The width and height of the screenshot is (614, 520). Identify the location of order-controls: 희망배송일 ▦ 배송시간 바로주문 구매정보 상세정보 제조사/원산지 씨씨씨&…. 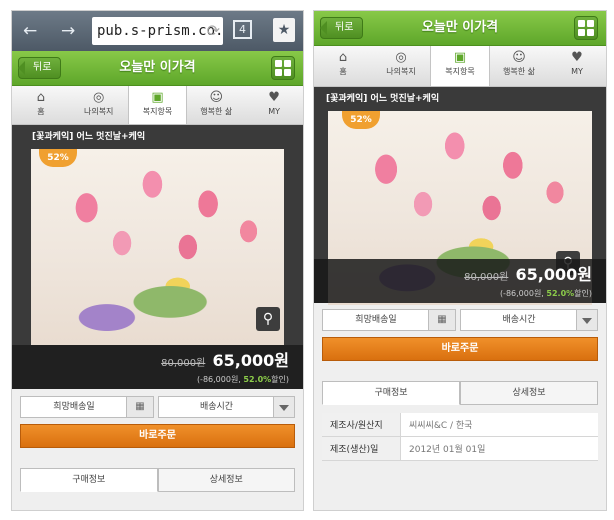
(460, 382).